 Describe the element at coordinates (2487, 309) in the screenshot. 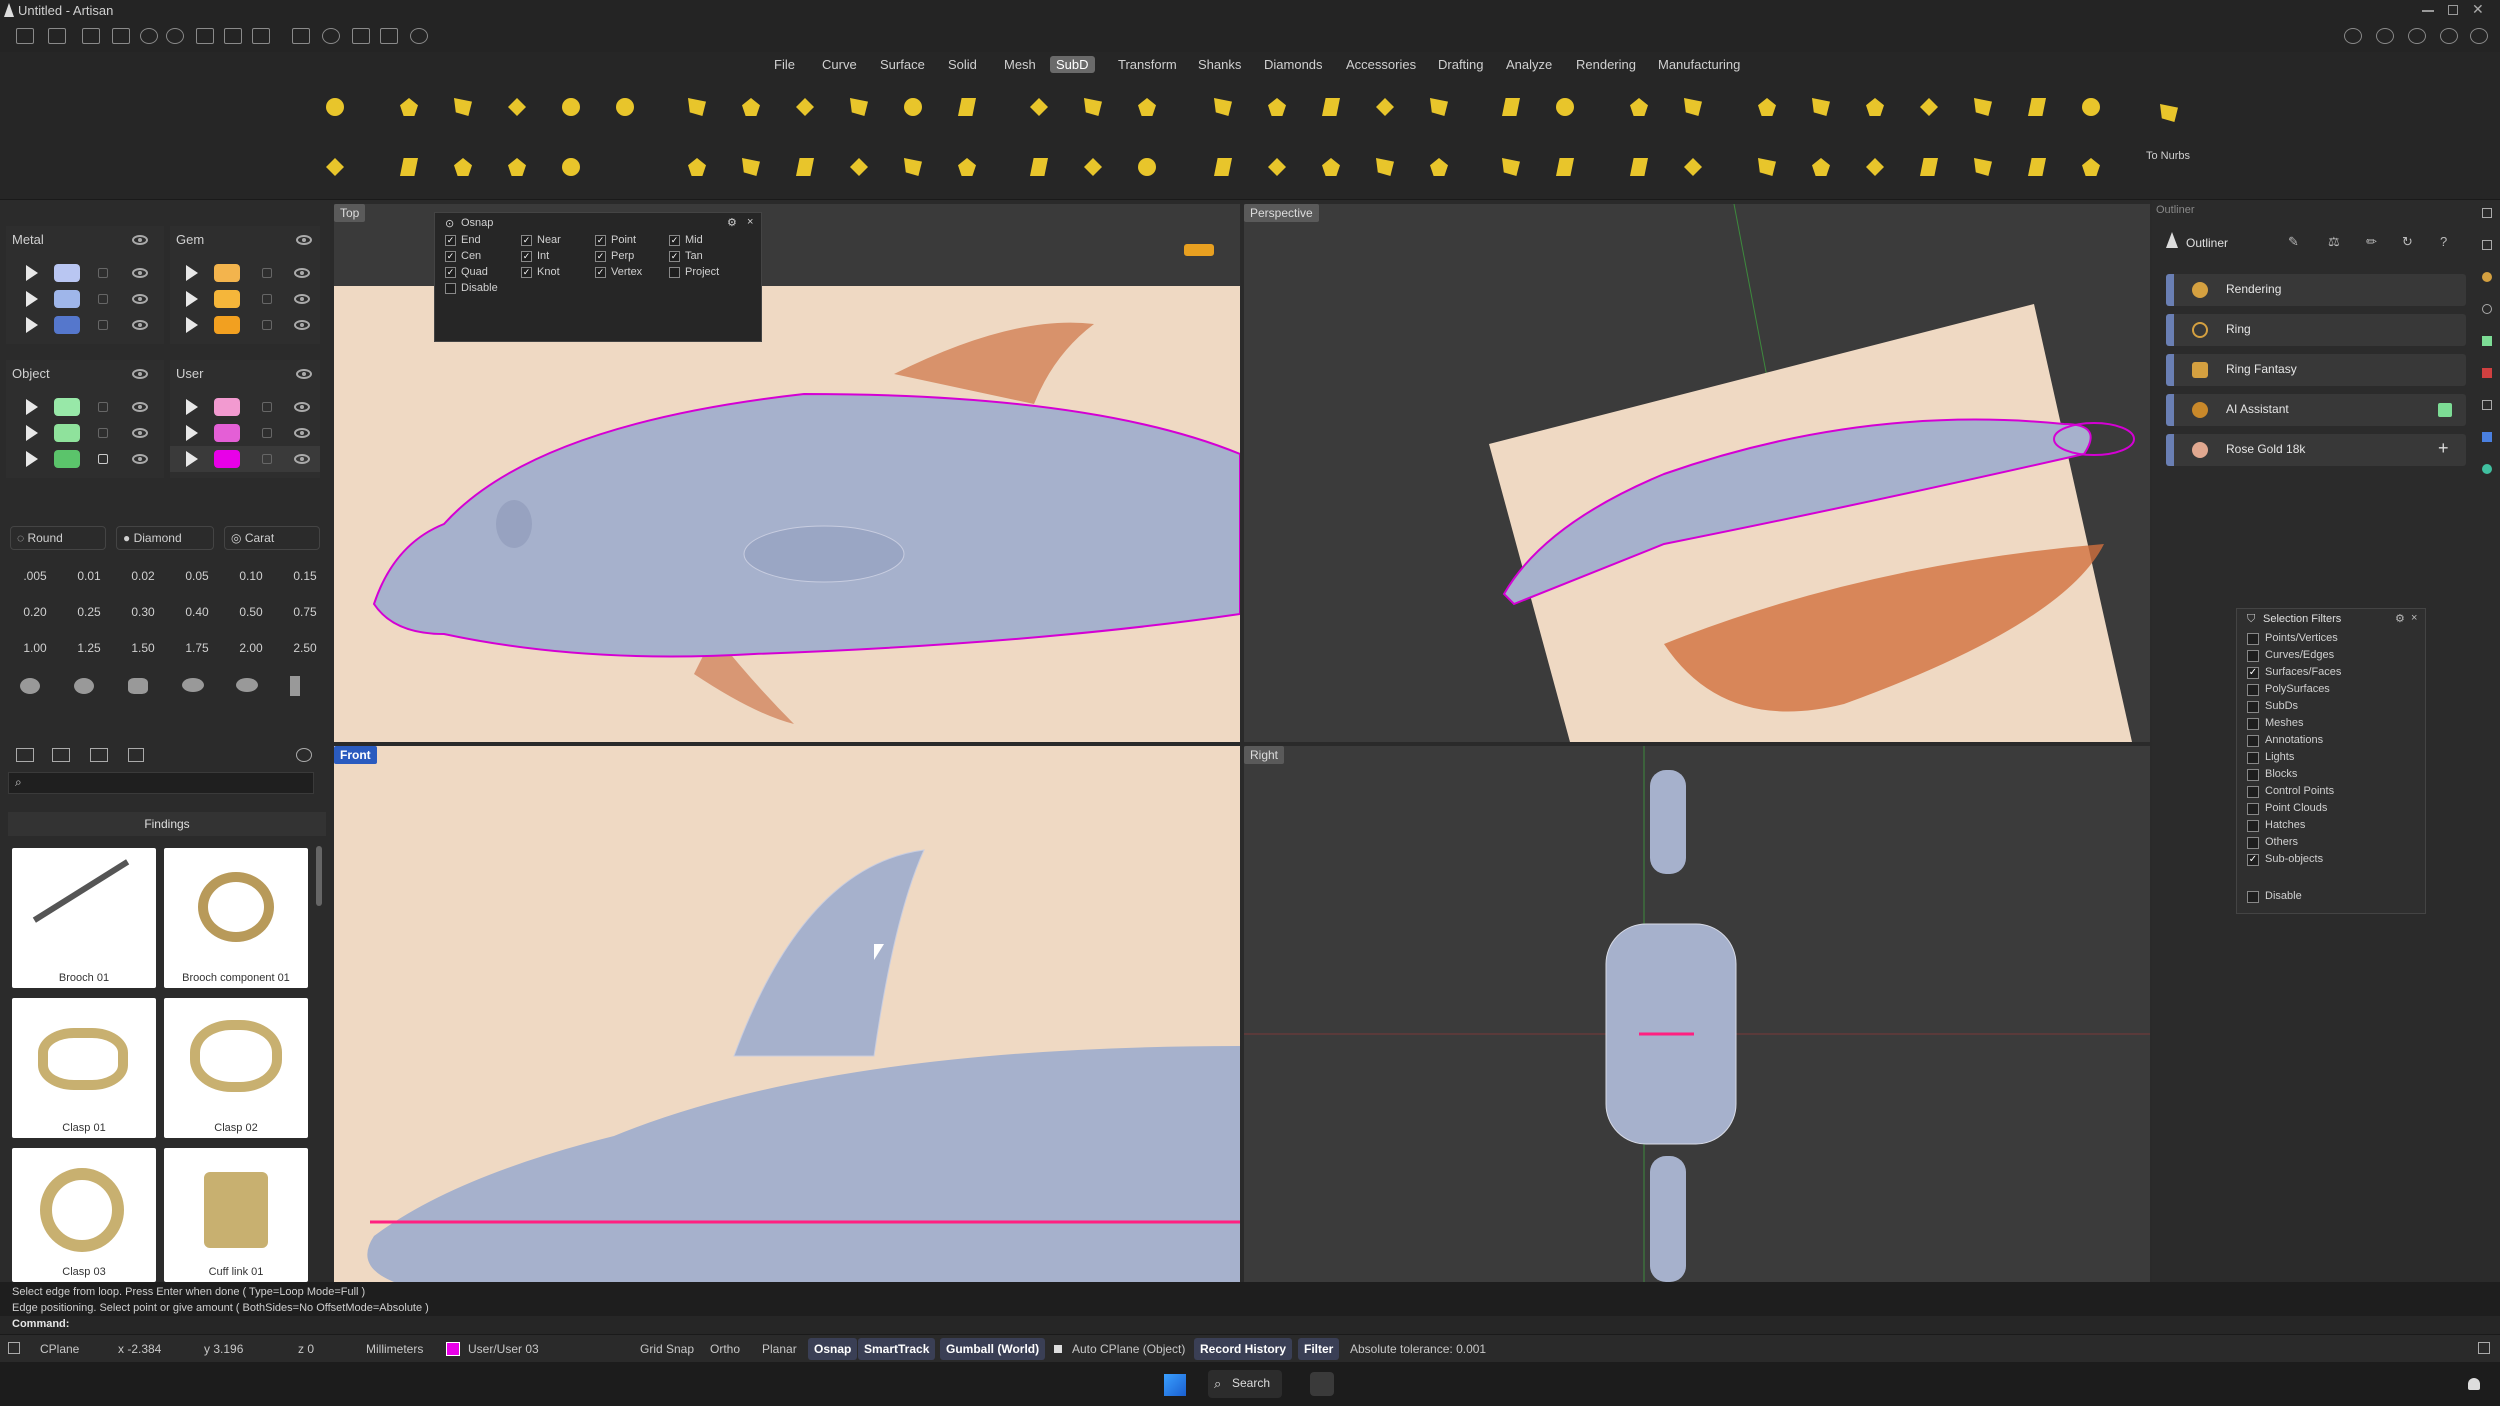

I see `properties-icon` at that location.